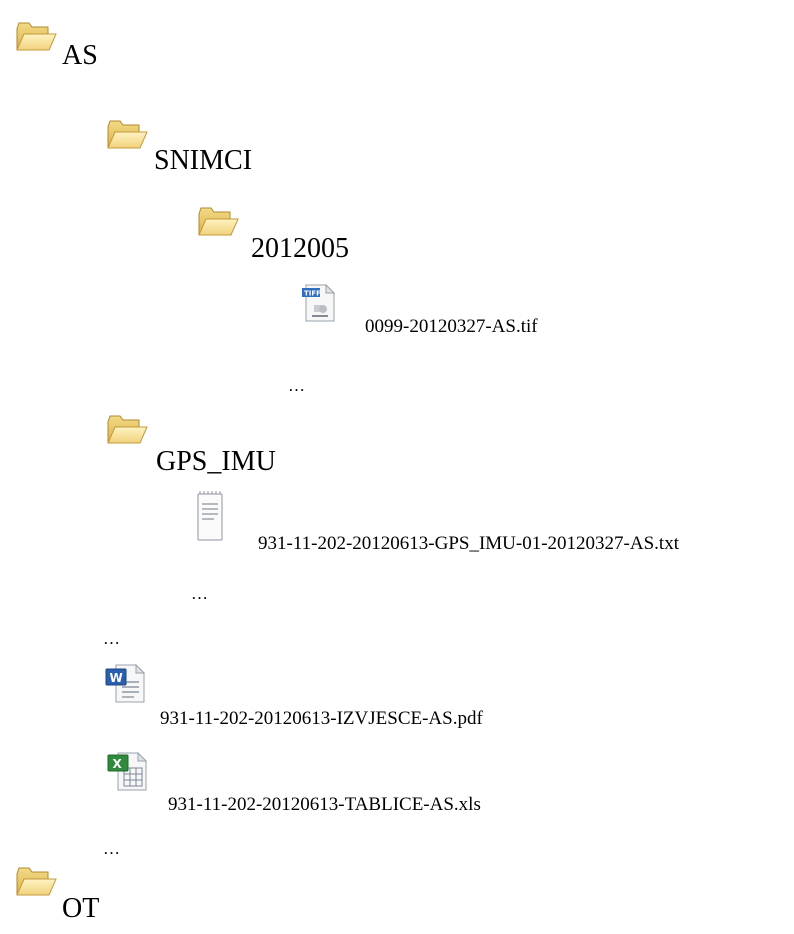  Describe the element at coordinates (451, 326) in the screenshot. I see `file-label: 0099-20120327-AS.tif` at that location.